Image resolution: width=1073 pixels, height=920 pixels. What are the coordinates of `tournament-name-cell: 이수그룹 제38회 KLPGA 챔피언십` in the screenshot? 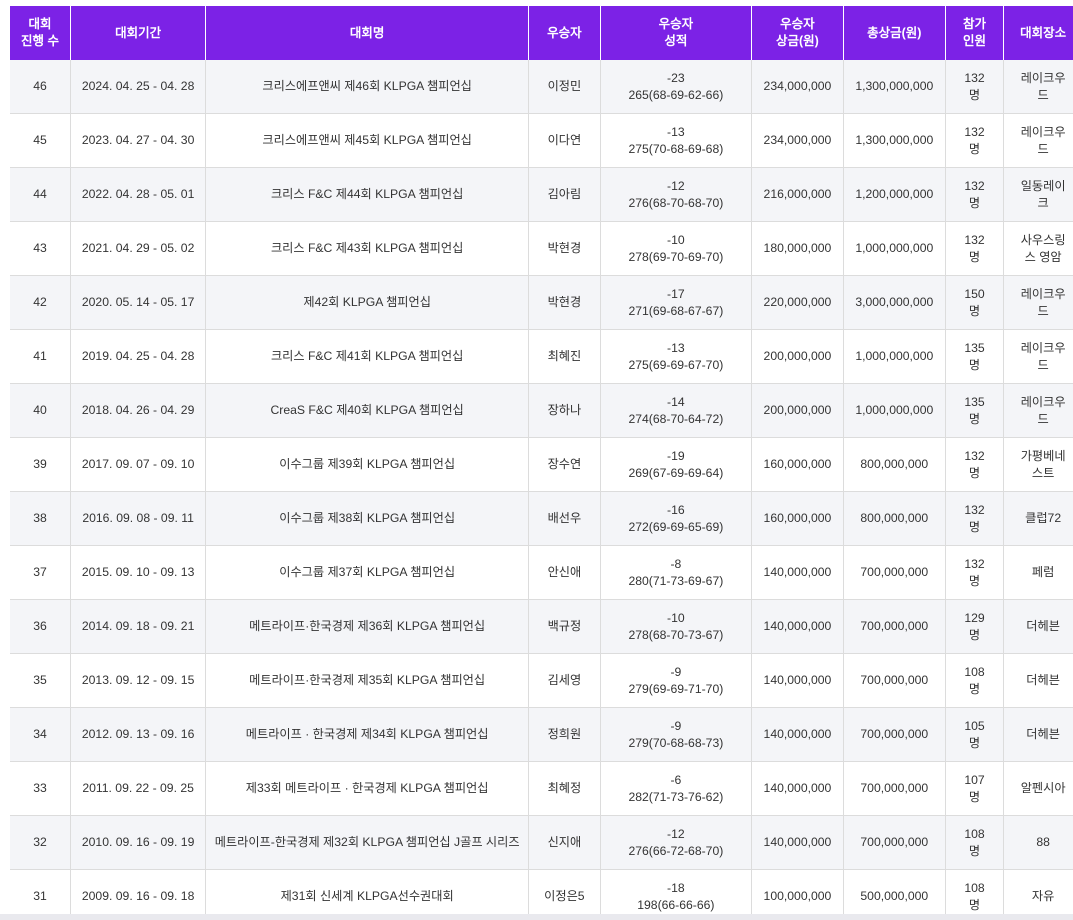 It's located at (367, 518).